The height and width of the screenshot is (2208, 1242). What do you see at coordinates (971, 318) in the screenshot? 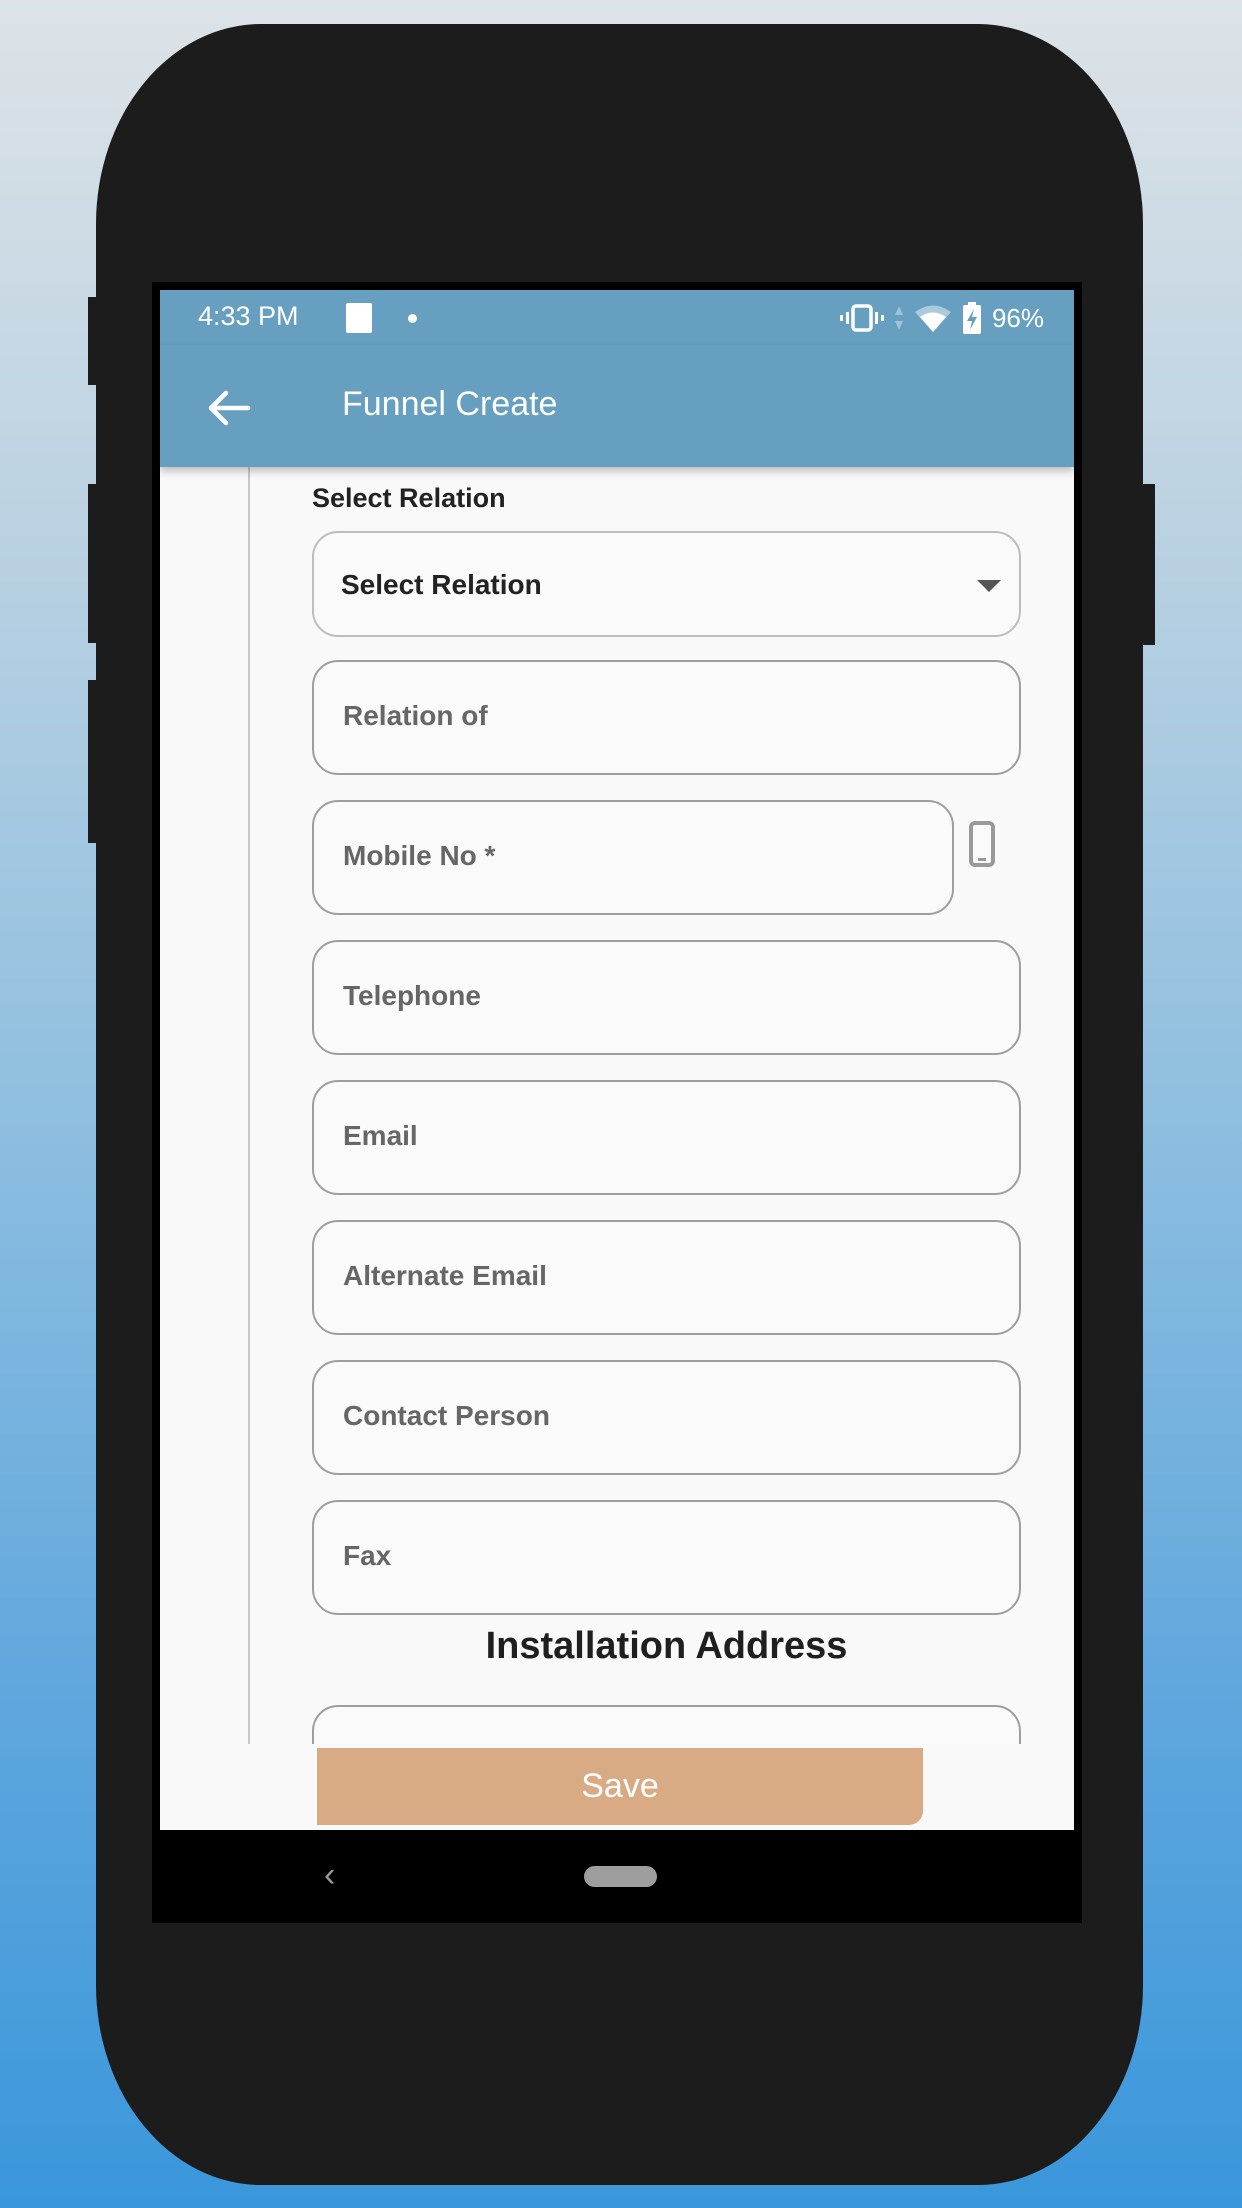
I see `battery-charging-icon` at bounding box center [971, 318].